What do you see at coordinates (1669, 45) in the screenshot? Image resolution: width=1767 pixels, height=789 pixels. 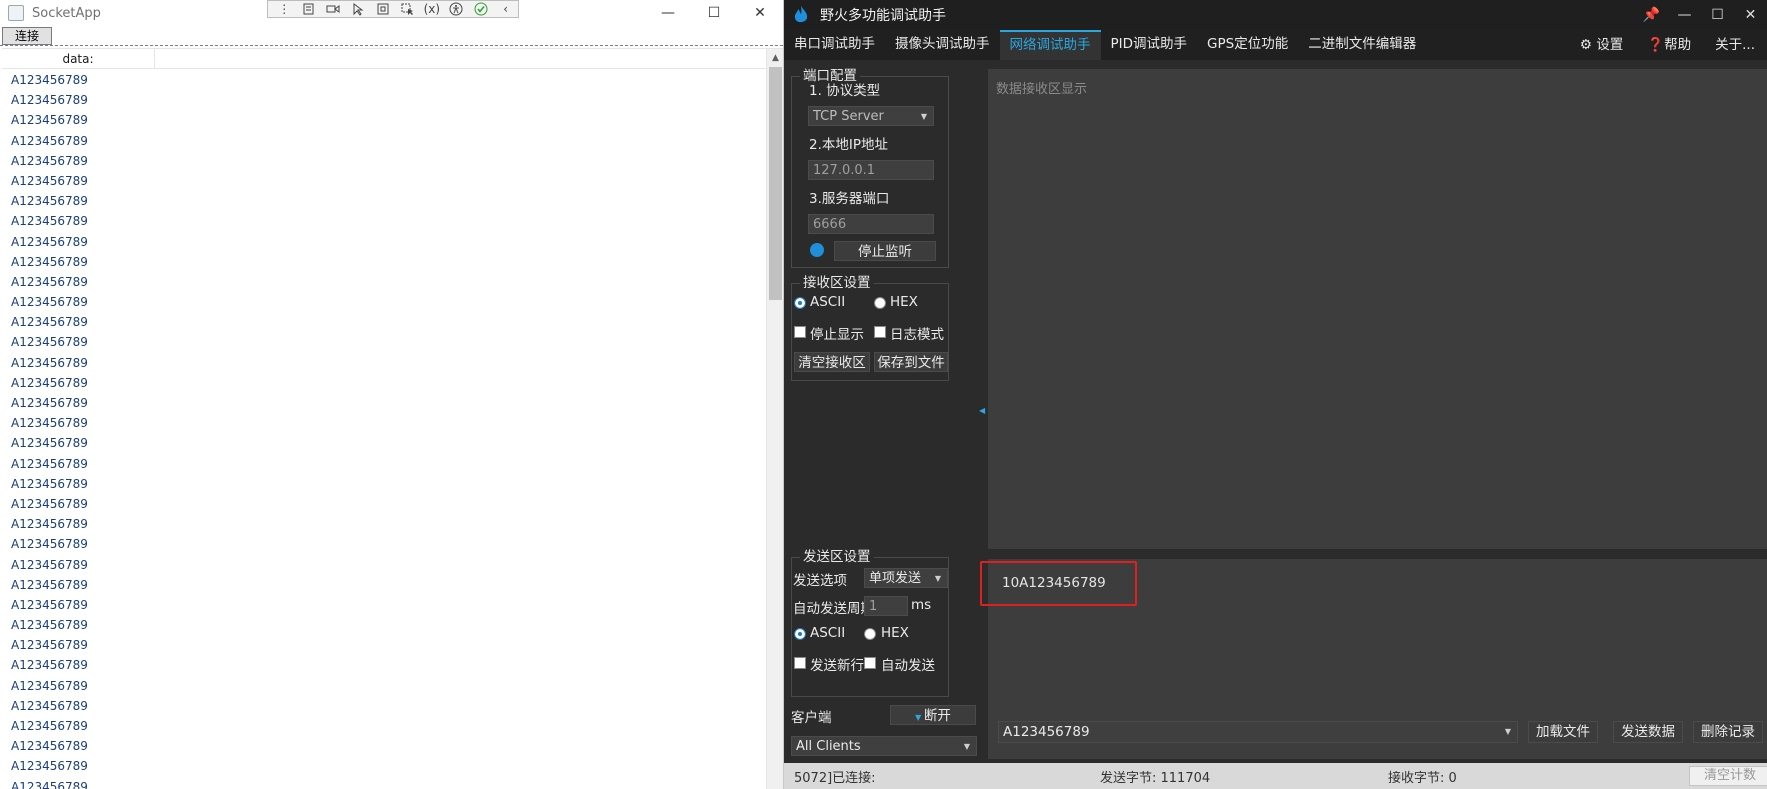 I see `help-menu: ❓帮助` at bounding box center [1669, 45].